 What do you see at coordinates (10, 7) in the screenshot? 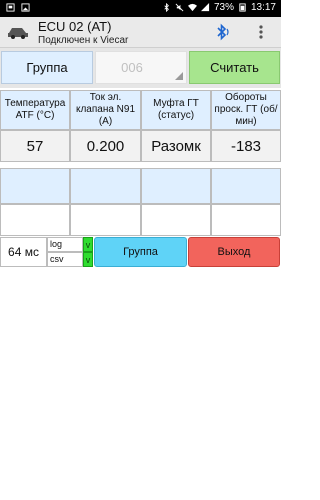
I see `notification-icon` at bounding box center [10, 7].